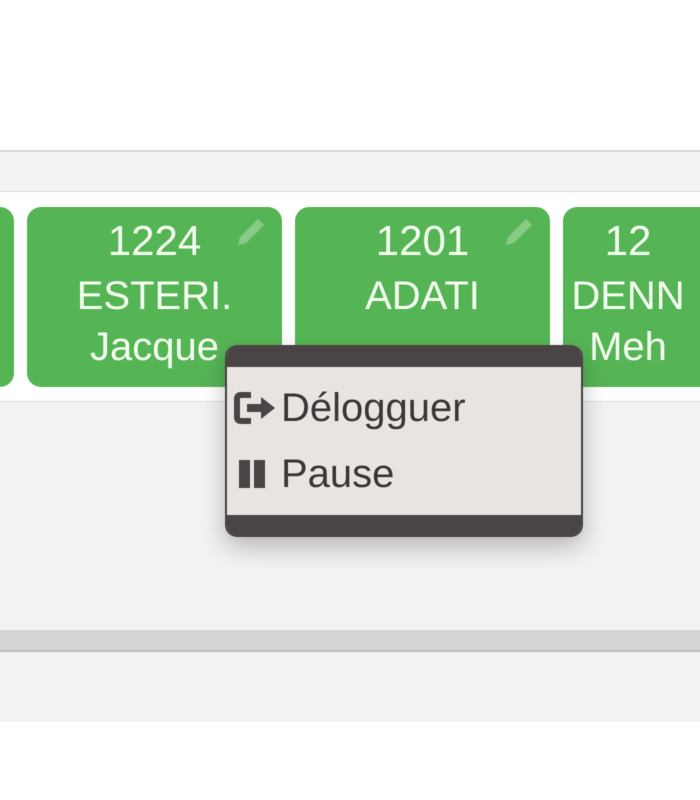  Describe the element at coordinates (155, 241) in the screenshot. I see `agent-number: 1224` at that location.